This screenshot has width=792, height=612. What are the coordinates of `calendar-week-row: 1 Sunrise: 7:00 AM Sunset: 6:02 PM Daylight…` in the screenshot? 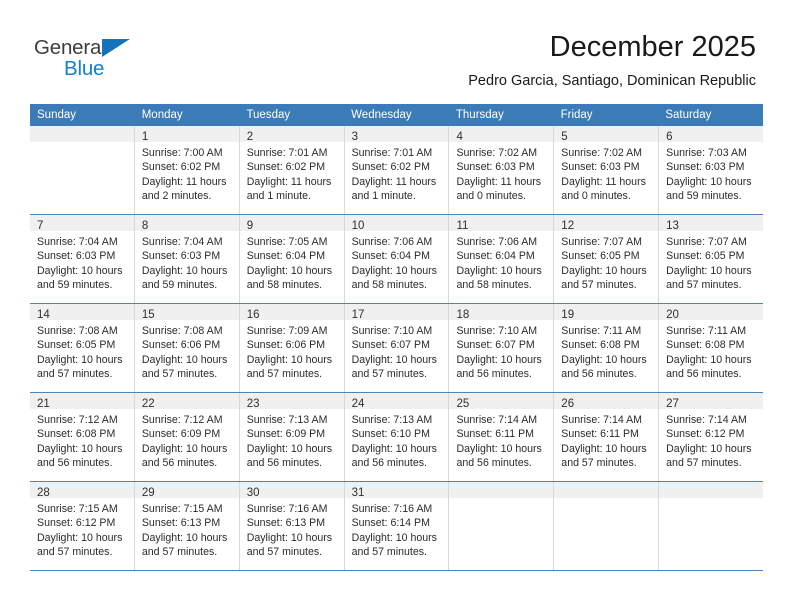 It's located at (397, 170).